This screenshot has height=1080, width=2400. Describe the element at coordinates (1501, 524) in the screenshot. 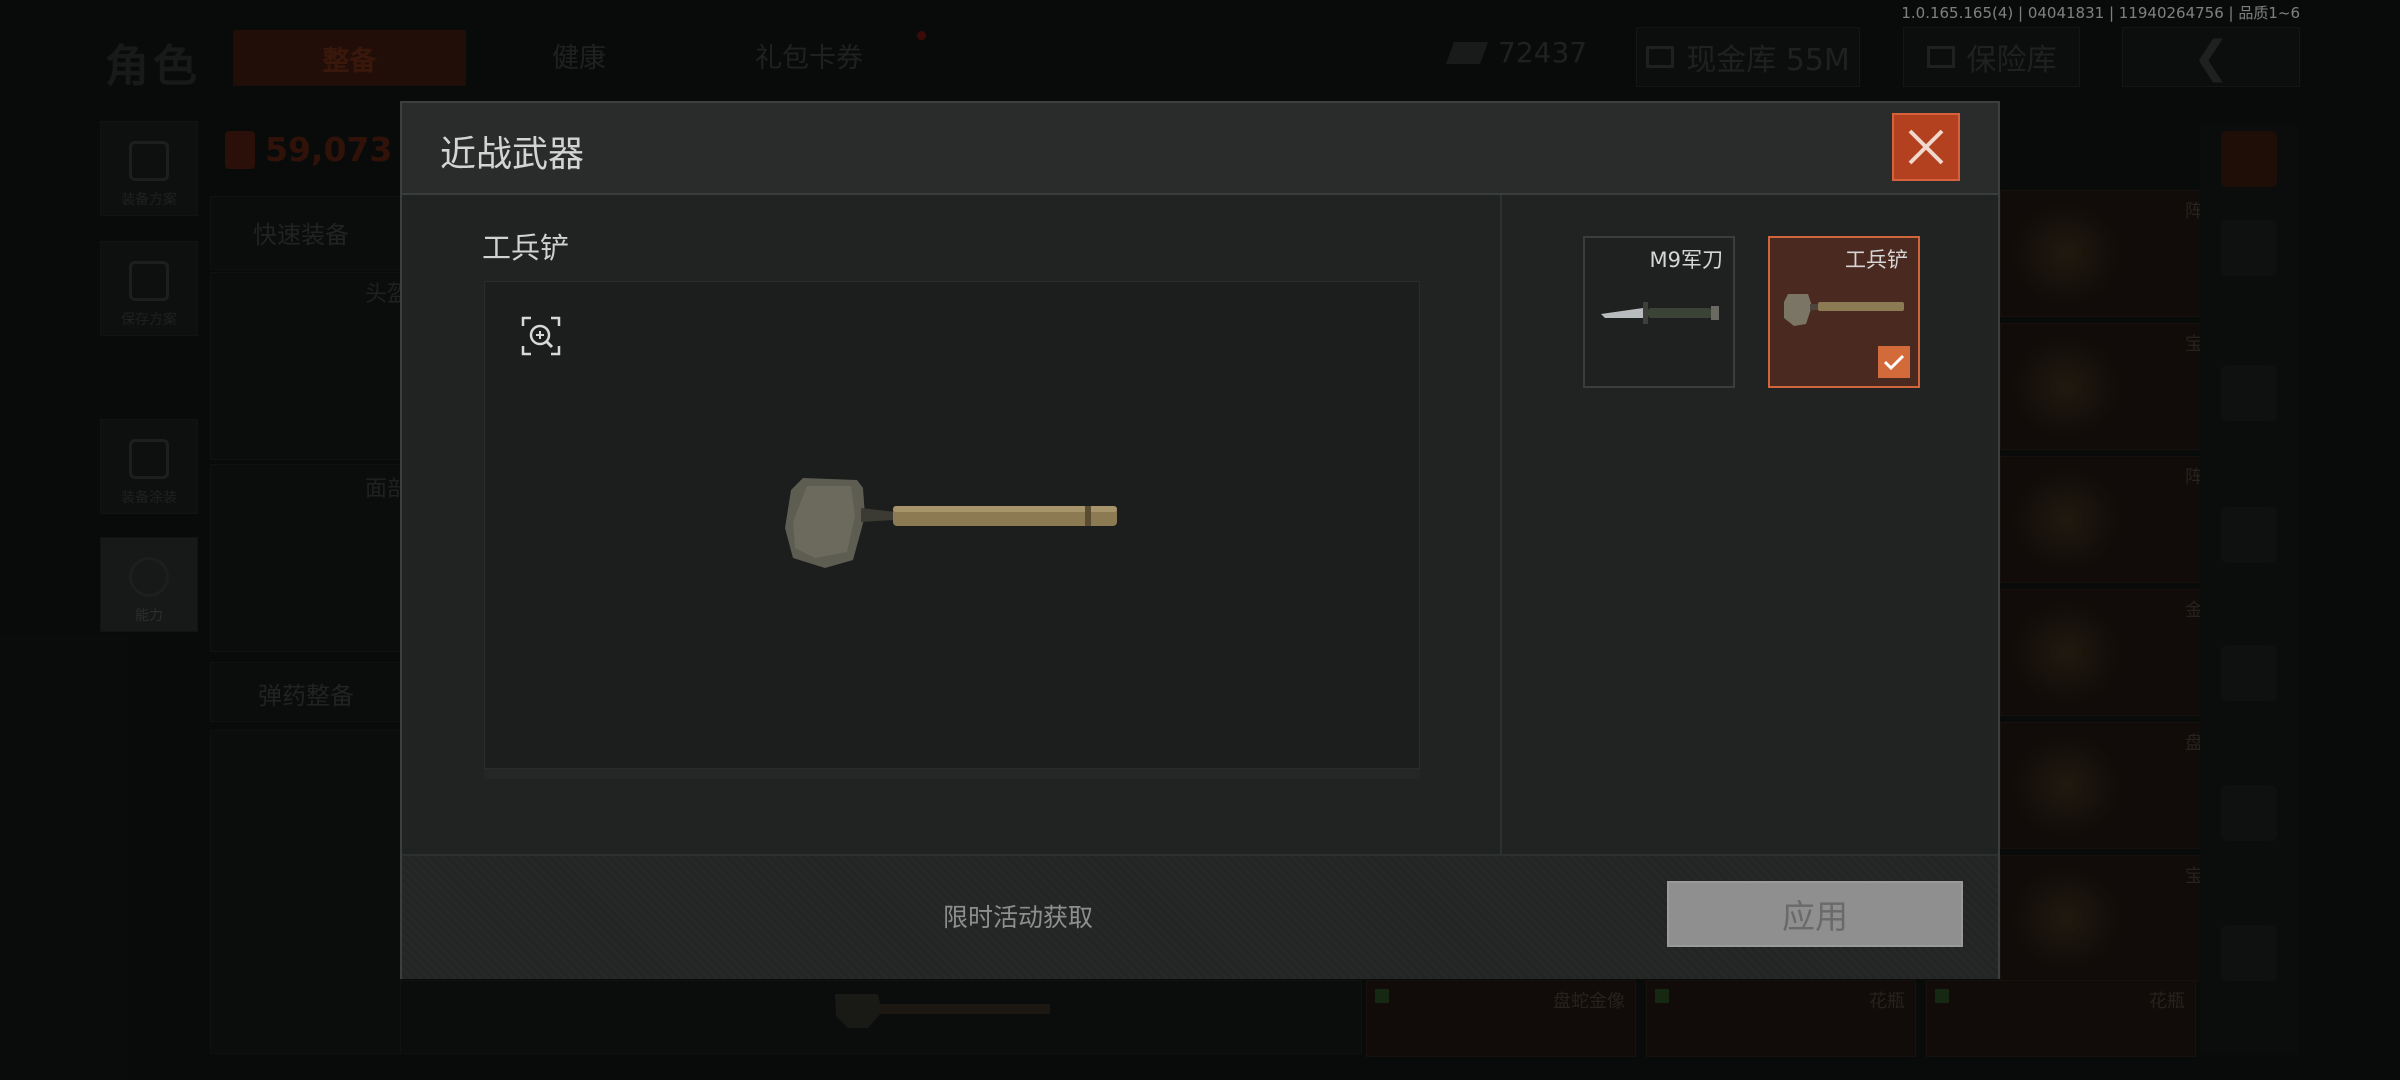

I see `column-divider` at that location.